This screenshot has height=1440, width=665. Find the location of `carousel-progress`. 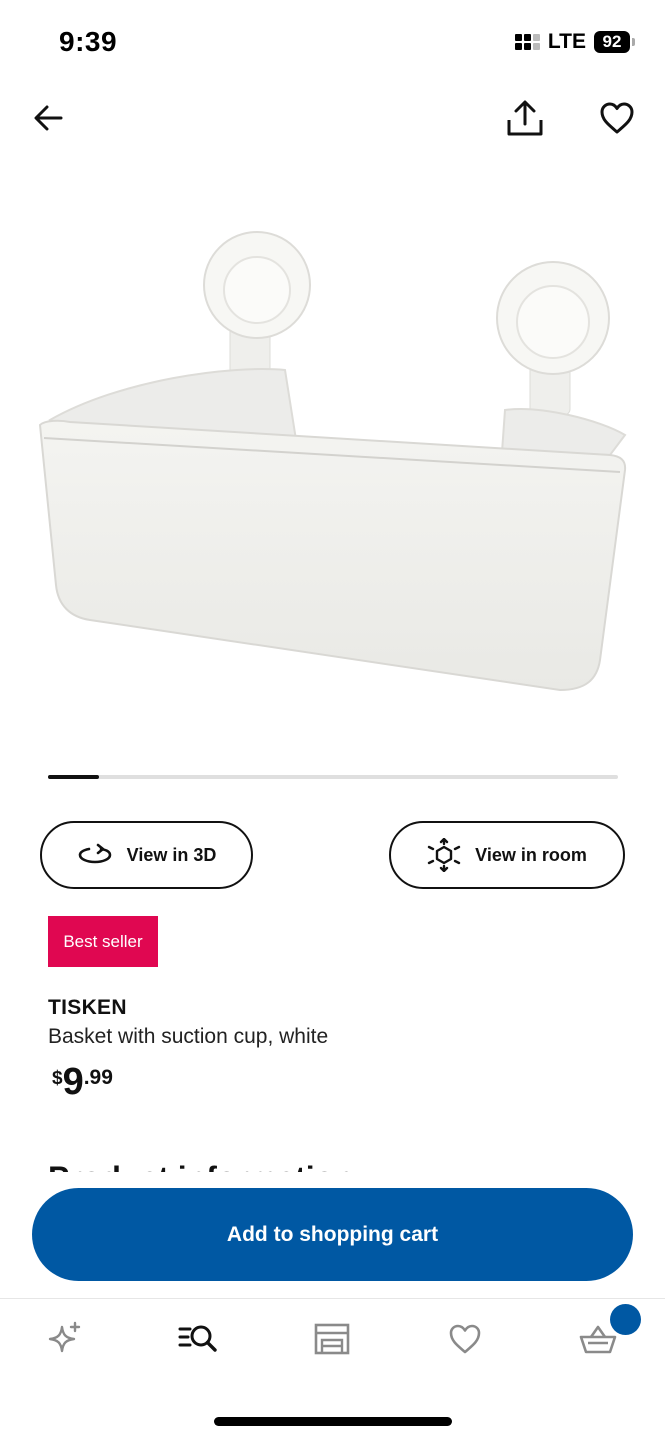

carousel-progress is located at coordinates (333, 777).